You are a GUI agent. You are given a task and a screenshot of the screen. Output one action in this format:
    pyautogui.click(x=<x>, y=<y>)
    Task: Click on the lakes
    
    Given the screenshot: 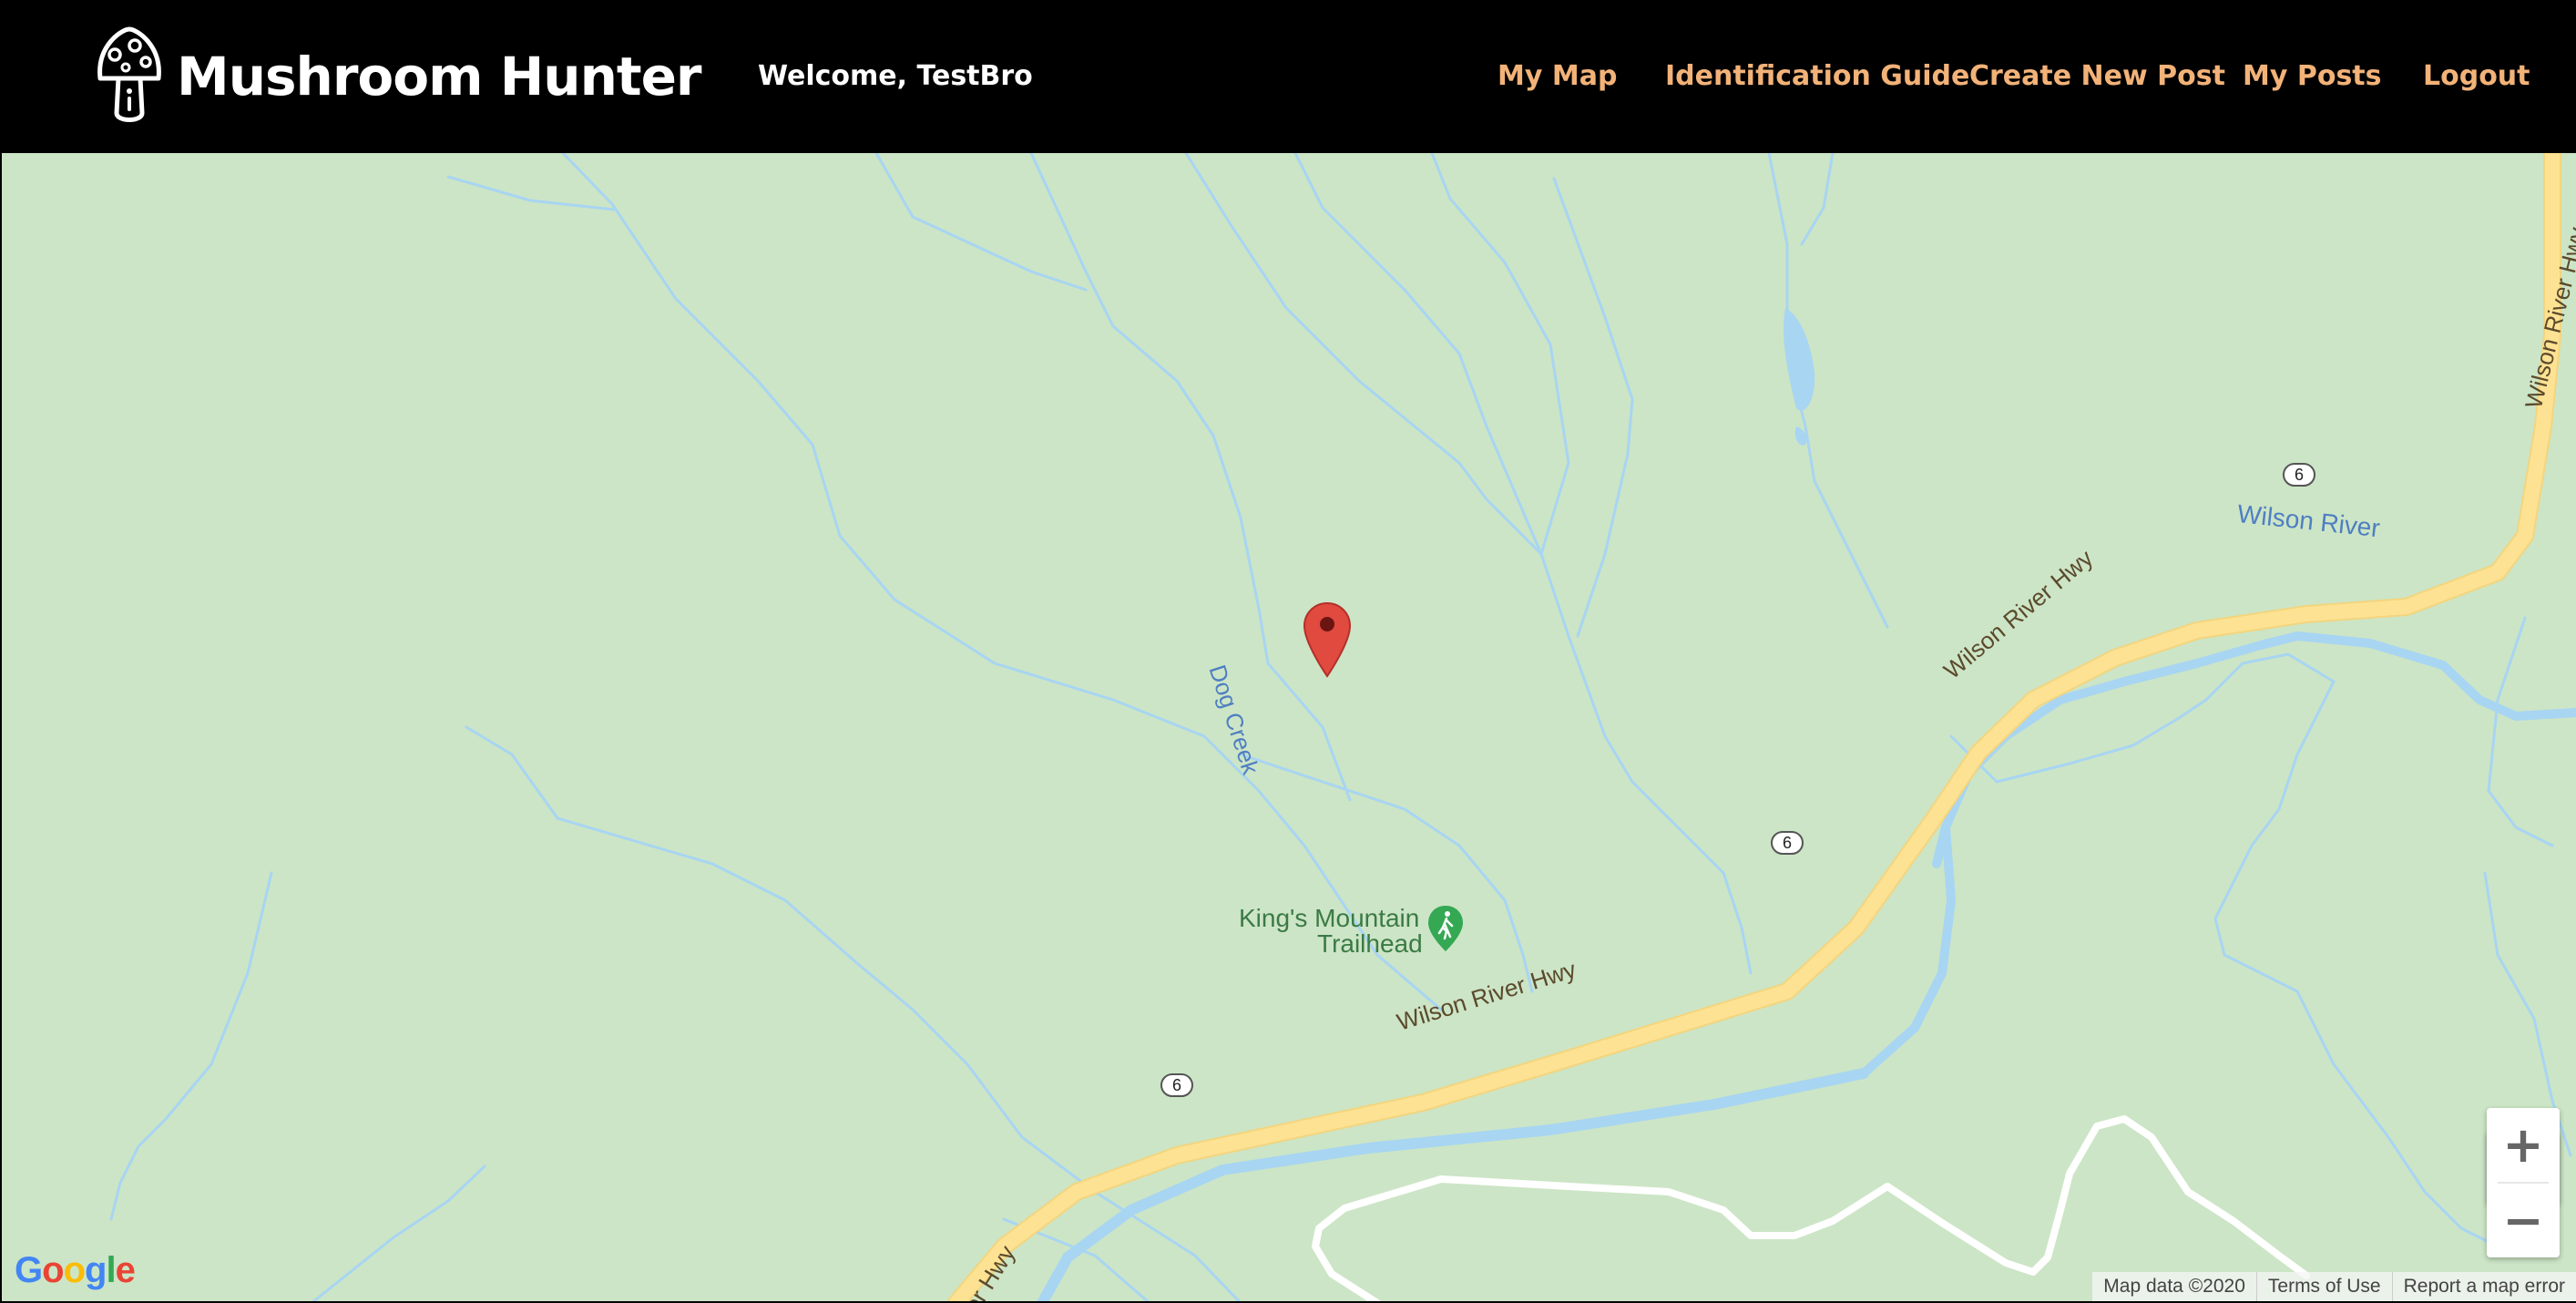 What is the action you would take?
    pyautogui.click(x=1799, y=377)
    